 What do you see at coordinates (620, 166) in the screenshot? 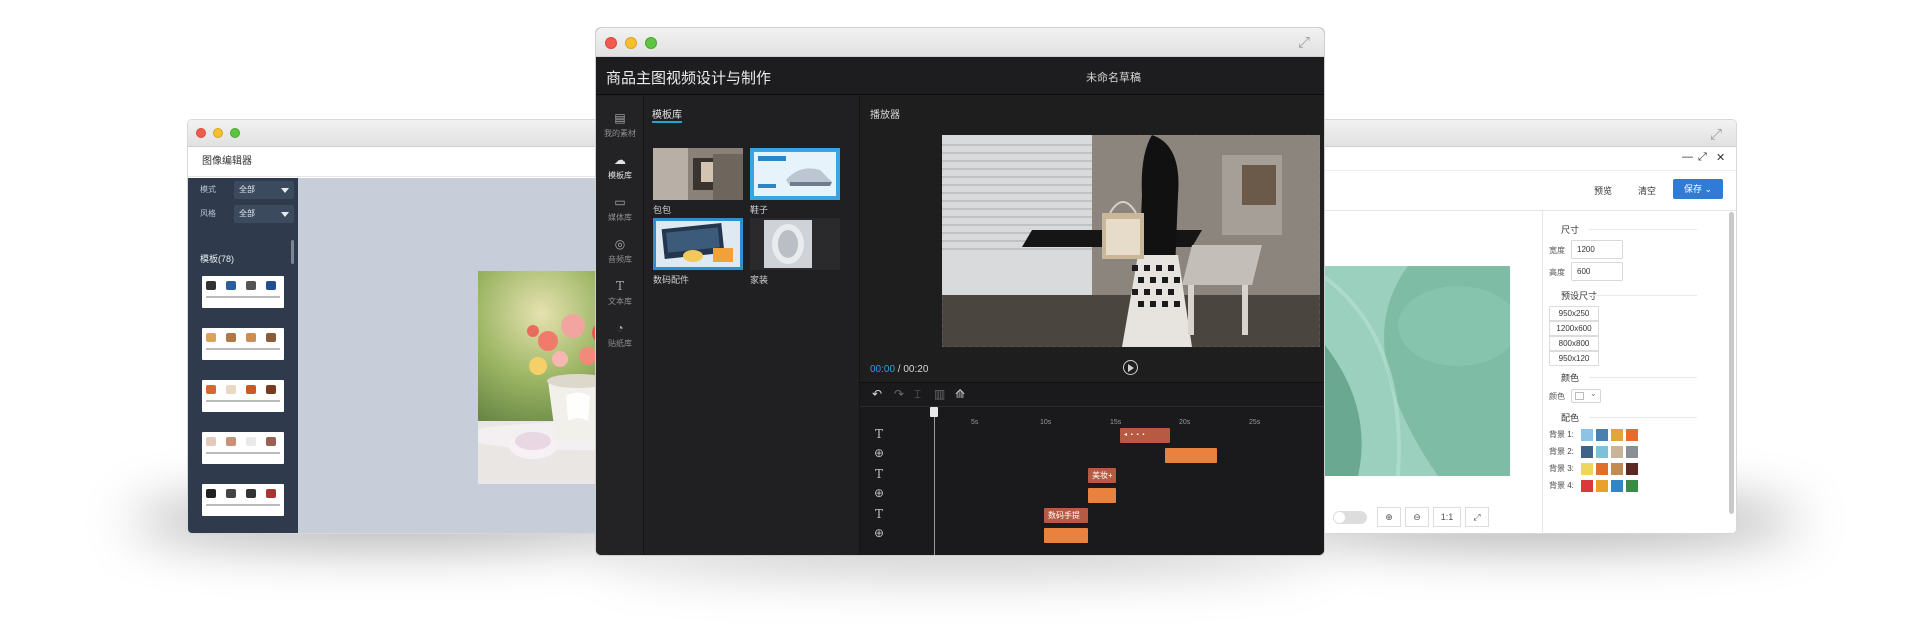
I see `rail-item-templates: ☁ 模板库` at bounding box center [620, 166].